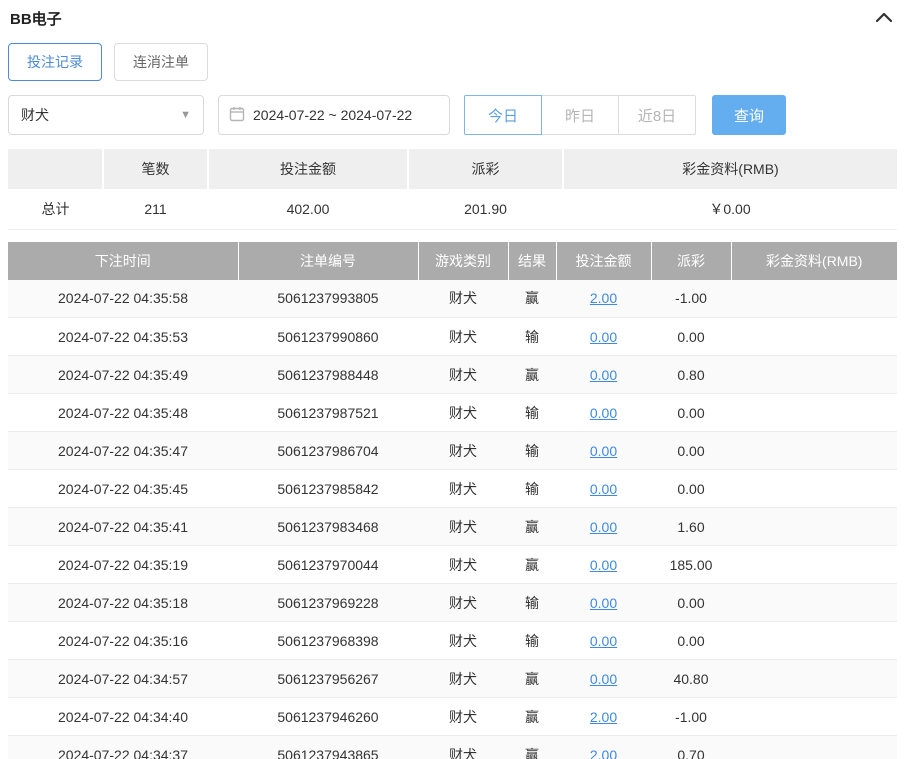  What do you see at coordinates (328, 336) in the screenshot?
I see `order-number-cell: 5061237990860` at bounding box center [328, 336].